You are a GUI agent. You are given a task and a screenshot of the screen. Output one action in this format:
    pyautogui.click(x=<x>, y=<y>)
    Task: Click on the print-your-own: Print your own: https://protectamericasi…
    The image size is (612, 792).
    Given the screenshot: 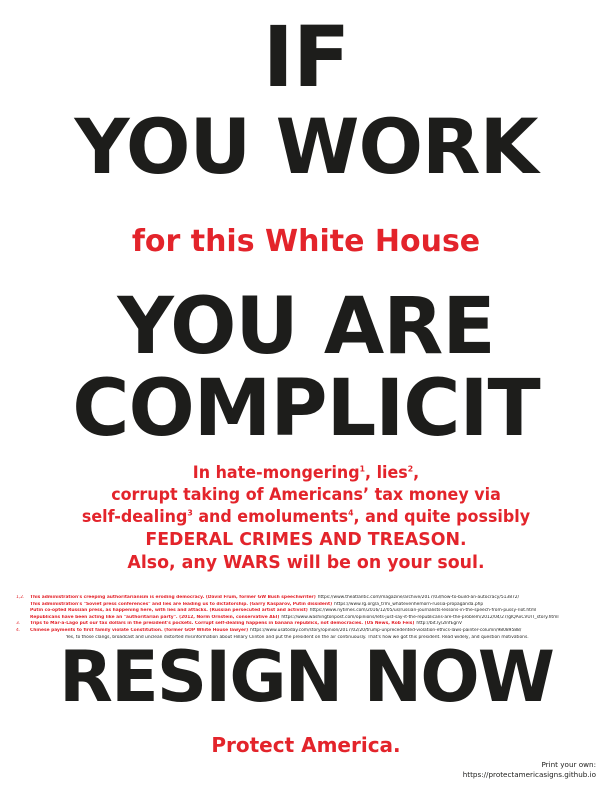 What is the action you would take?
    pyautogui.click(x=529, y=769)
    